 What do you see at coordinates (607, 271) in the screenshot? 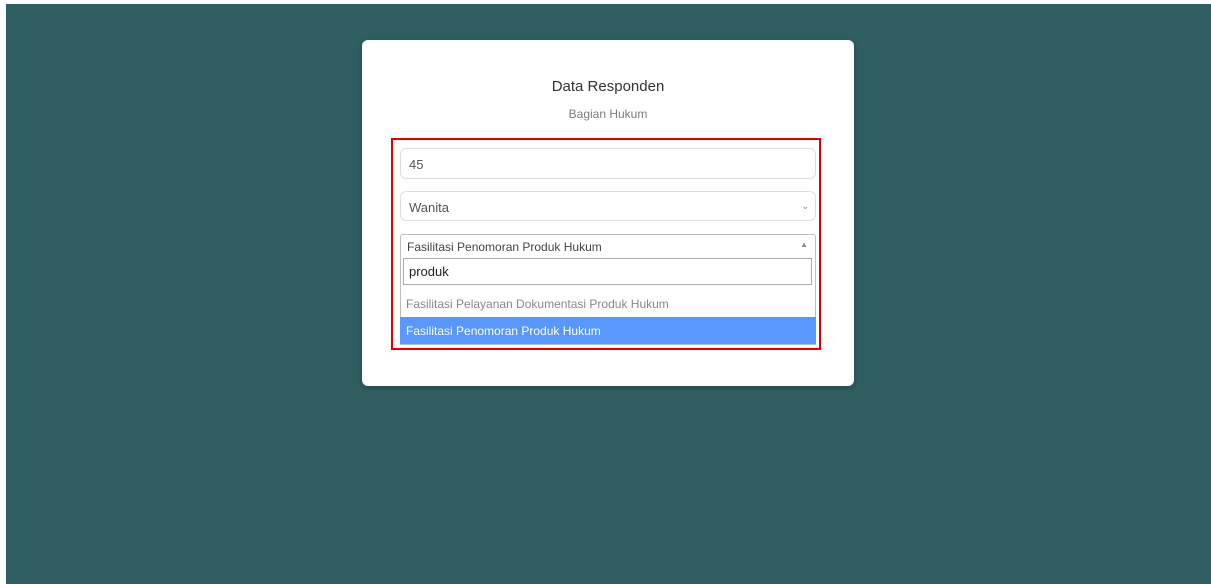
I see `service-search-input: produk` at bounding box center [607, 271].